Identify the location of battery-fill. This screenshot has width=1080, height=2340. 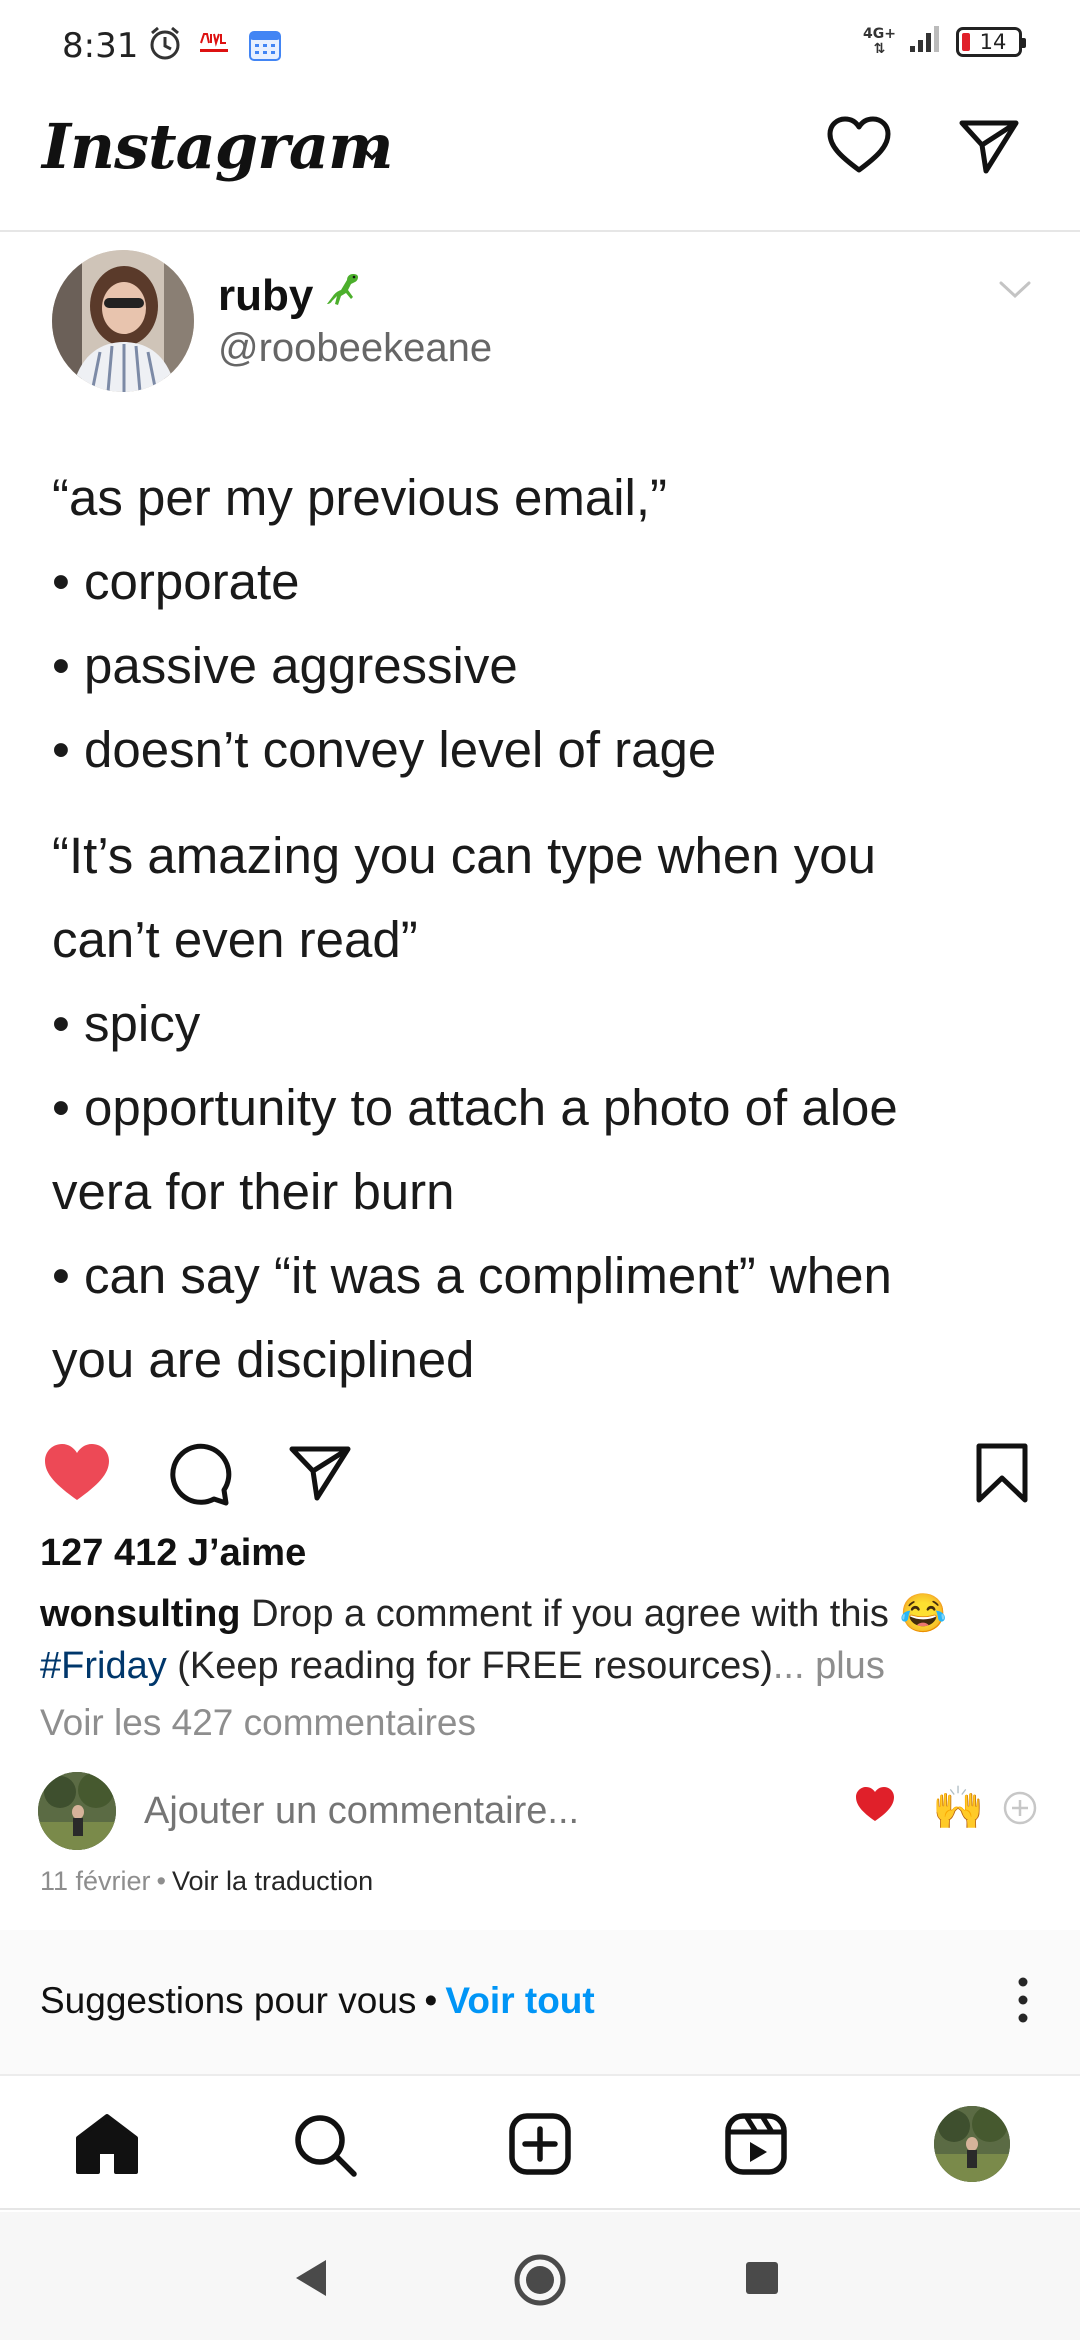
(966, 41).